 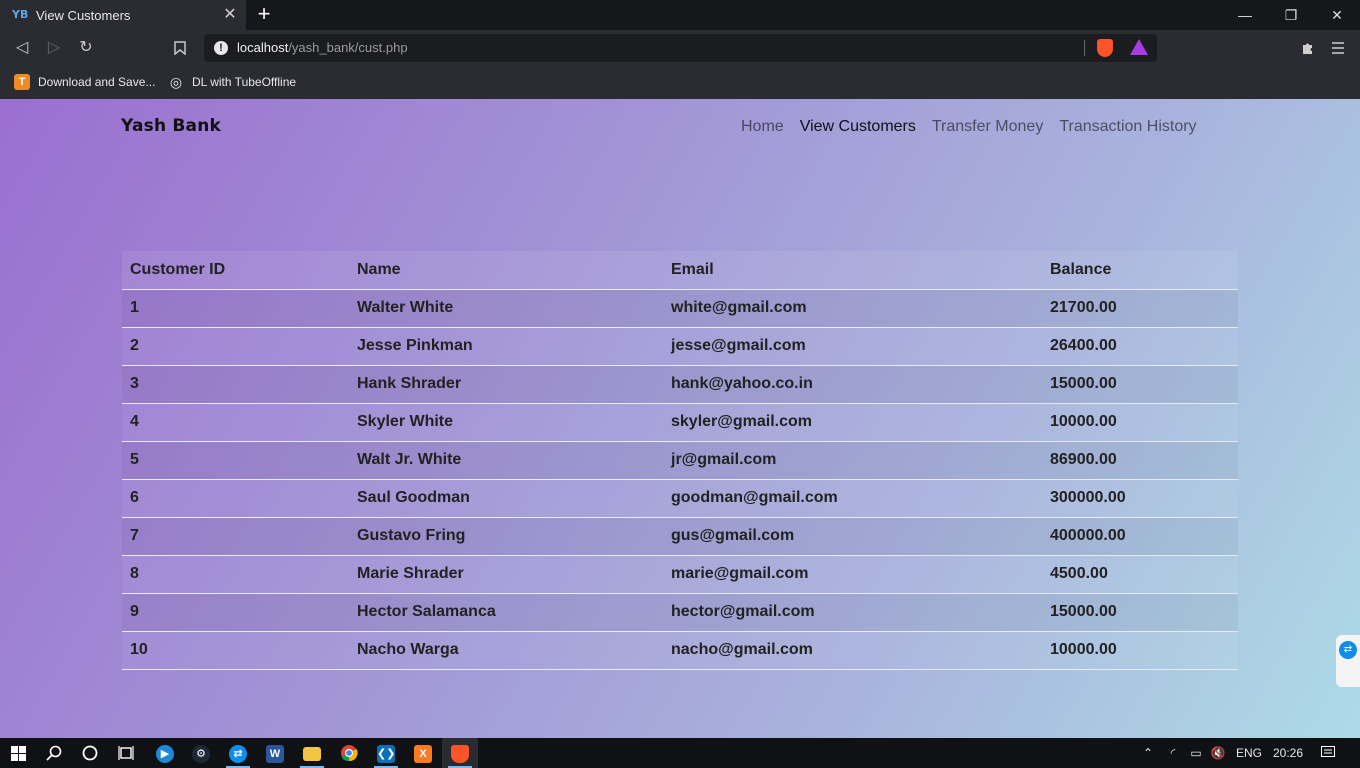 What do you see at coordinates (1173, 753) in the screenshot?
I see `network-icon: ◜` at bounding box center [1173, 753].